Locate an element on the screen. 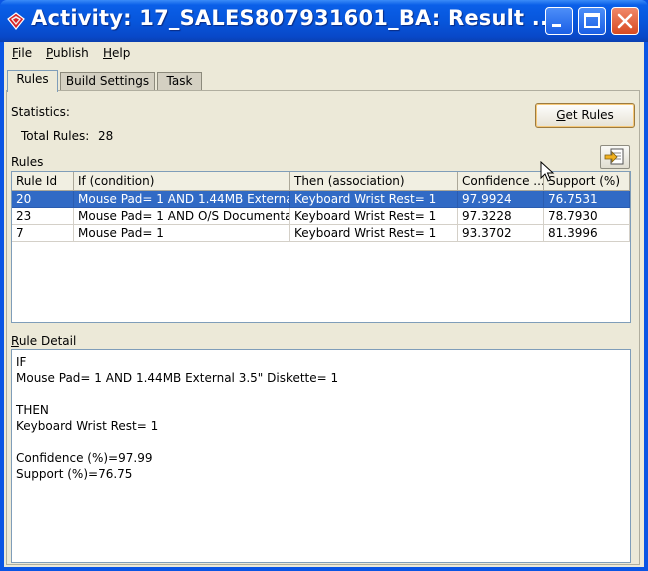  cell-rule-id: 23 is located at coordinates (43, 216).